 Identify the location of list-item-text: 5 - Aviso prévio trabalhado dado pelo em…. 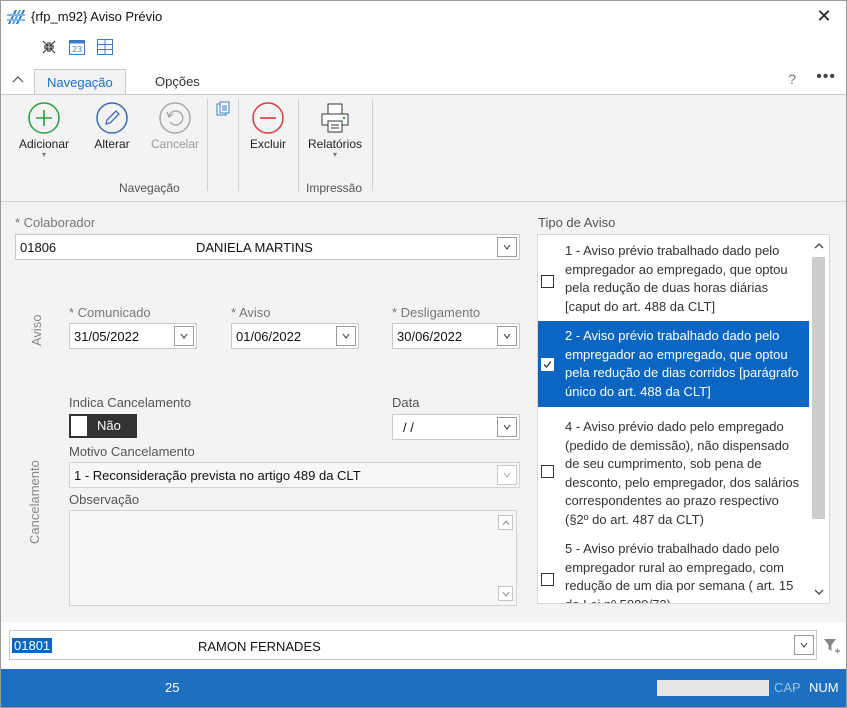
(679, 572).